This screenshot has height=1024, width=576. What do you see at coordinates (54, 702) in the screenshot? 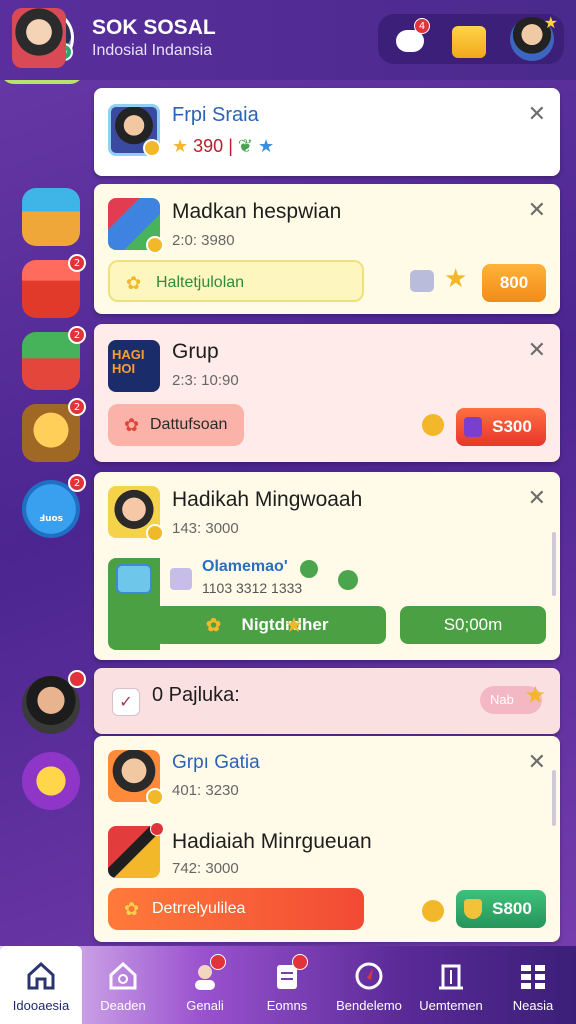
I see `rail-item-friend` at bounding box center [54, 702].